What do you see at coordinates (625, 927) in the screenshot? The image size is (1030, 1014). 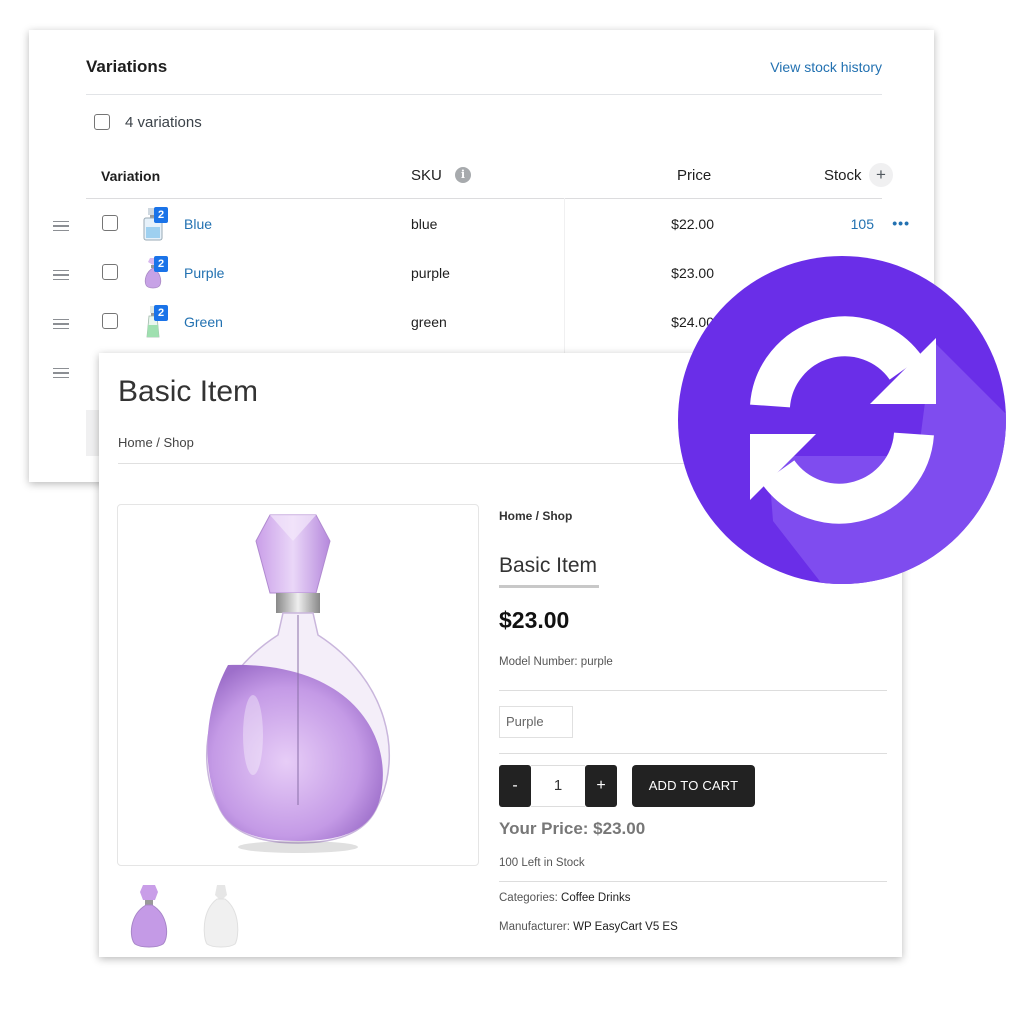 I see `manufacturer-link: WP EasyCart V5 ES` at bounding box center [625, 927].